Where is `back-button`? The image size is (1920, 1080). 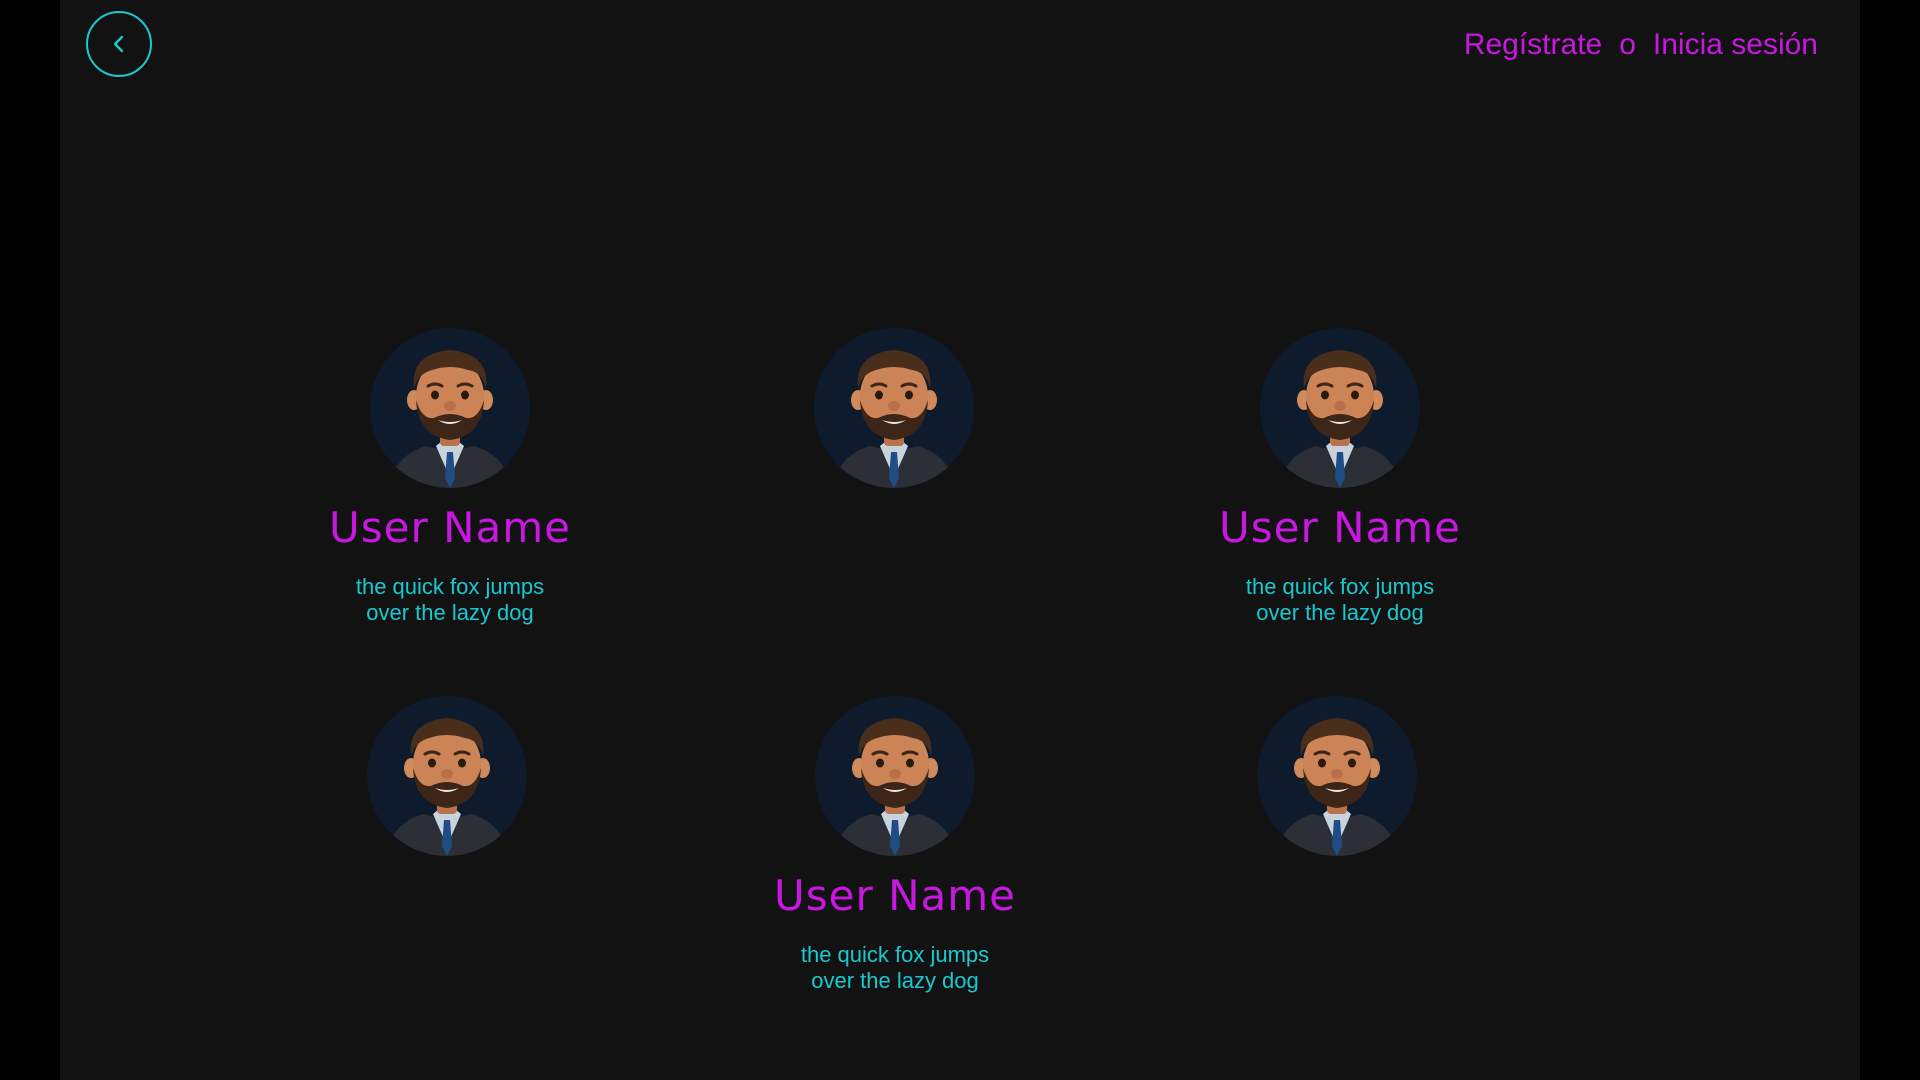 back-button is located at coordinates (119, 44).